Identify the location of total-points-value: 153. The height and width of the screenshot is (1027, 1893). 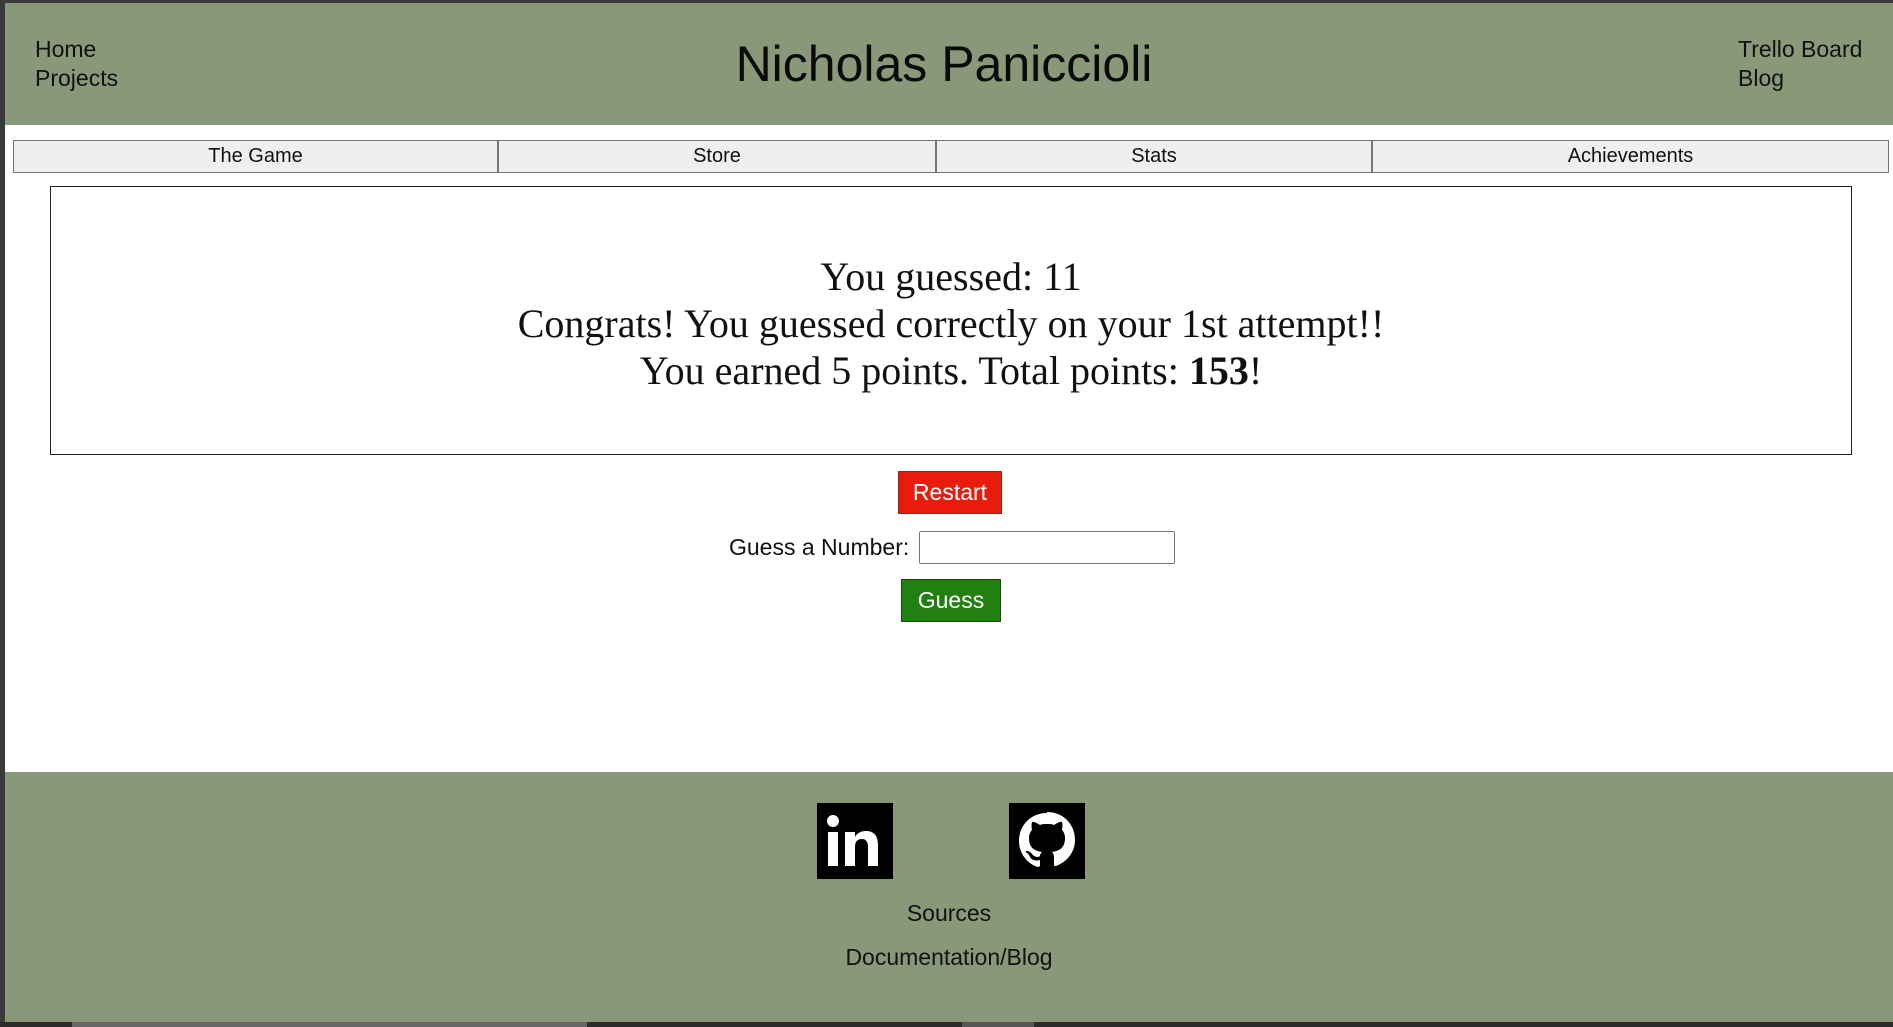
(1218, 370).